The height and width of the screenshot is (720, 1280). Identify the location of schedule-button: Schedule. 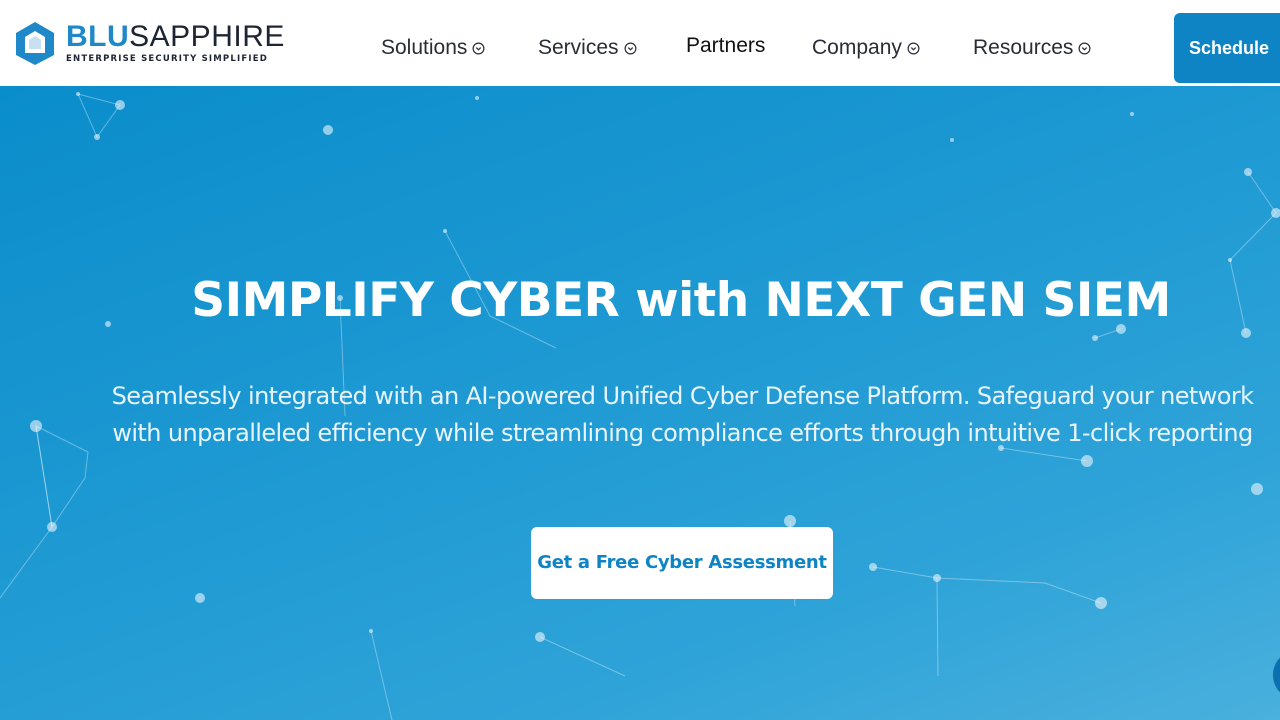
(1227, 48).